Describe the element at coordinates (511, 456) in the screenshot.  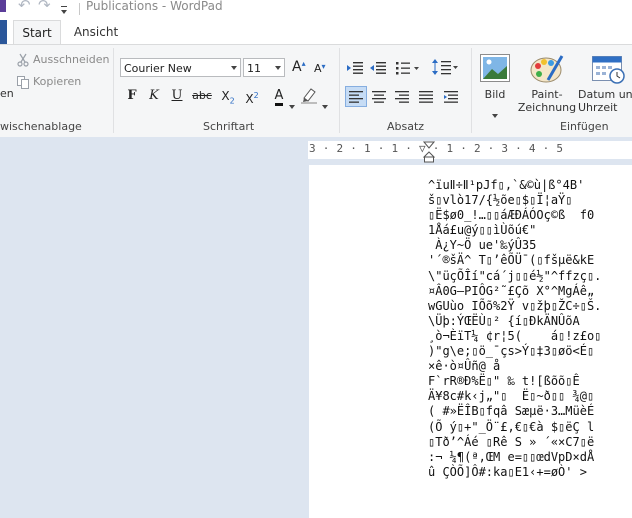
I see `document-line: :¬ ¼¶(ª,ŒM e=▯▯œdVpD×dÅ` at that location.